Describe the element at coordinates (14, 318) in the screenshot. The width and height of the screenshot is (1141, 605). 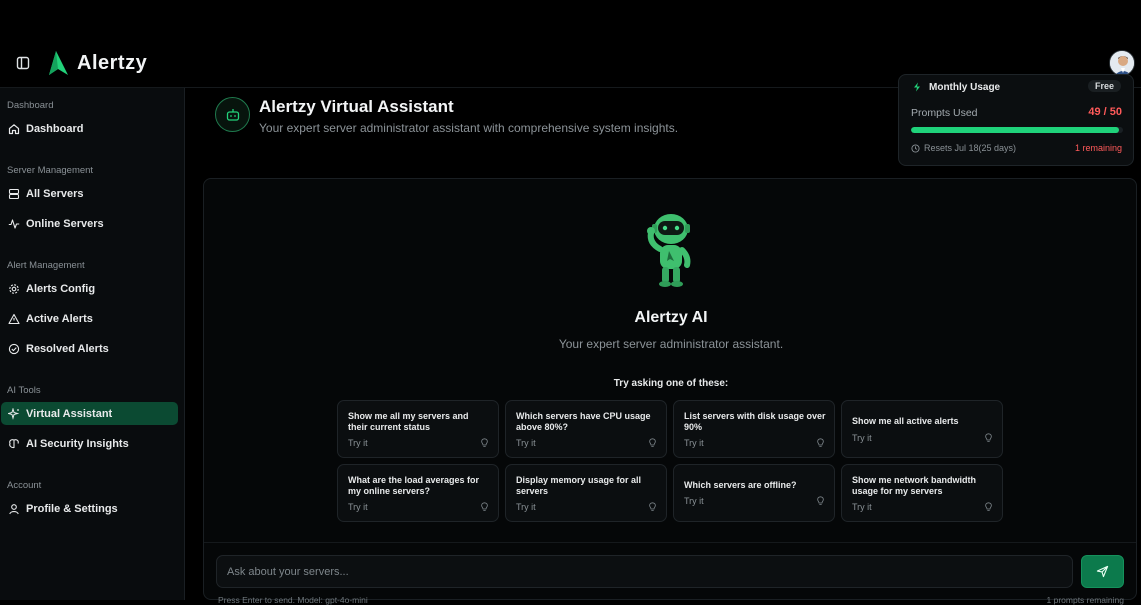
I see `warning-triangle-icon` at that location.